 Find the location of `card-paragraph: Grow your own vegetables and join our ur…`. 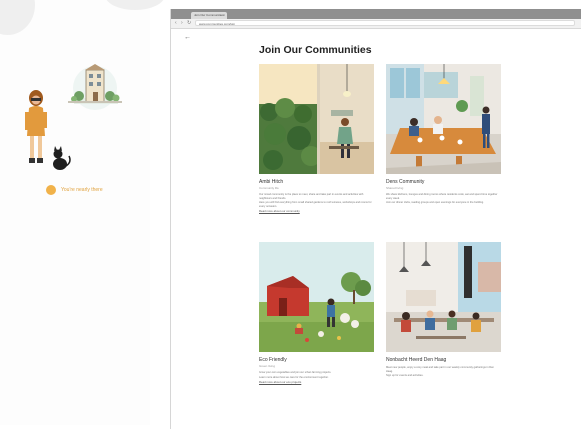

card-paragraph: Grow your own vegetables and join our ur… is located at coordinates (295, 372).